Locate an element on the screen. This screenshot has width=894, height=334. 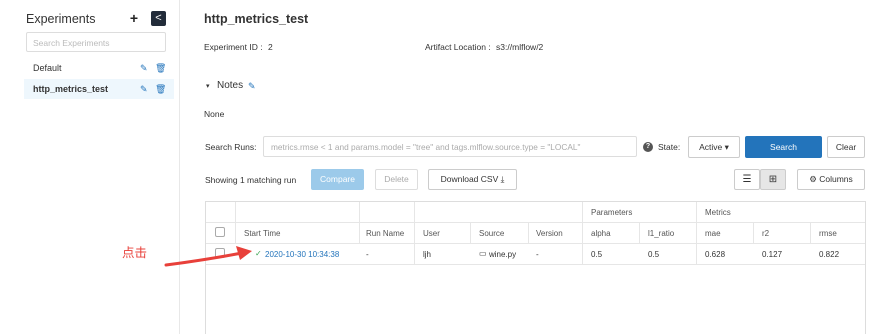
collapse-sidebar-icon: < is located at coordinates (158, 18).